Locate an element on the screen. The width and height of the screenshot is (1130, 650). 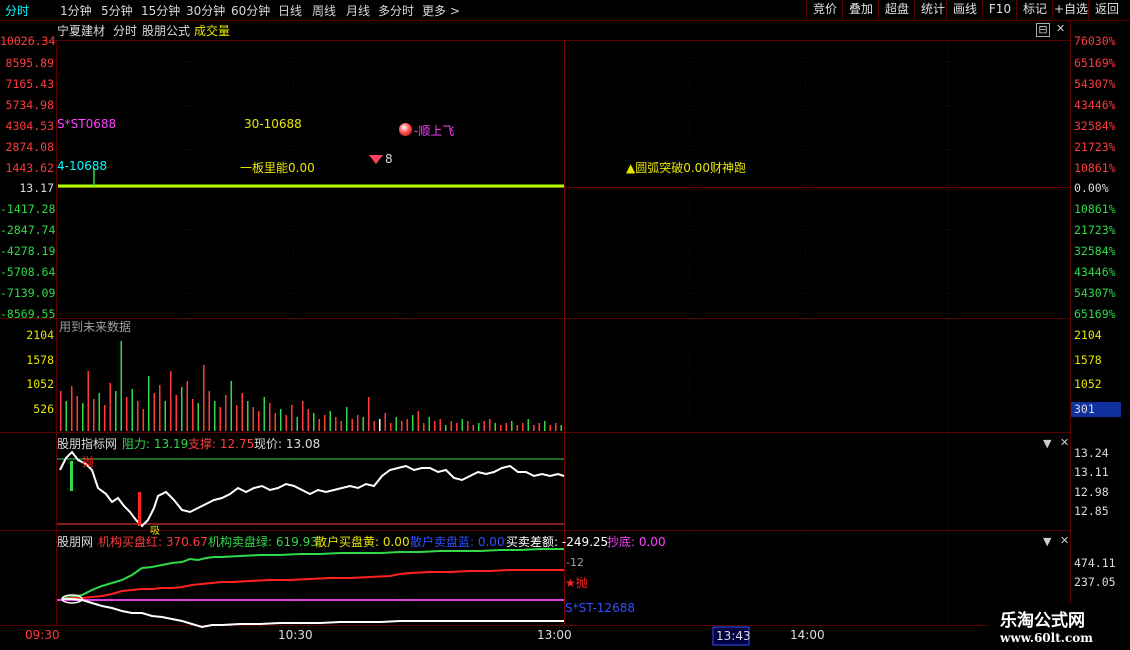
pct-tick: 54307% is located at coordinates (1095, 84).